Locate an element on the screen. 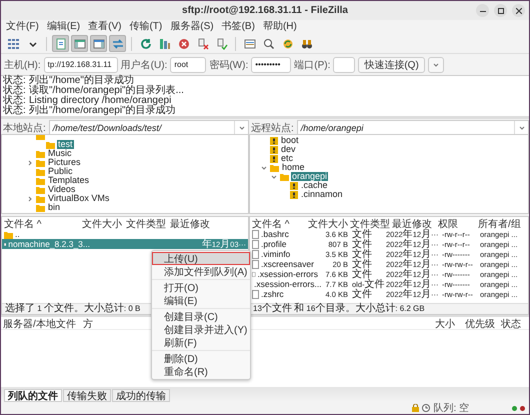 This screenshot has width=530, height=415. context-menu-item: 创建目录并进入(Y) is located at coordinates (201, 329).